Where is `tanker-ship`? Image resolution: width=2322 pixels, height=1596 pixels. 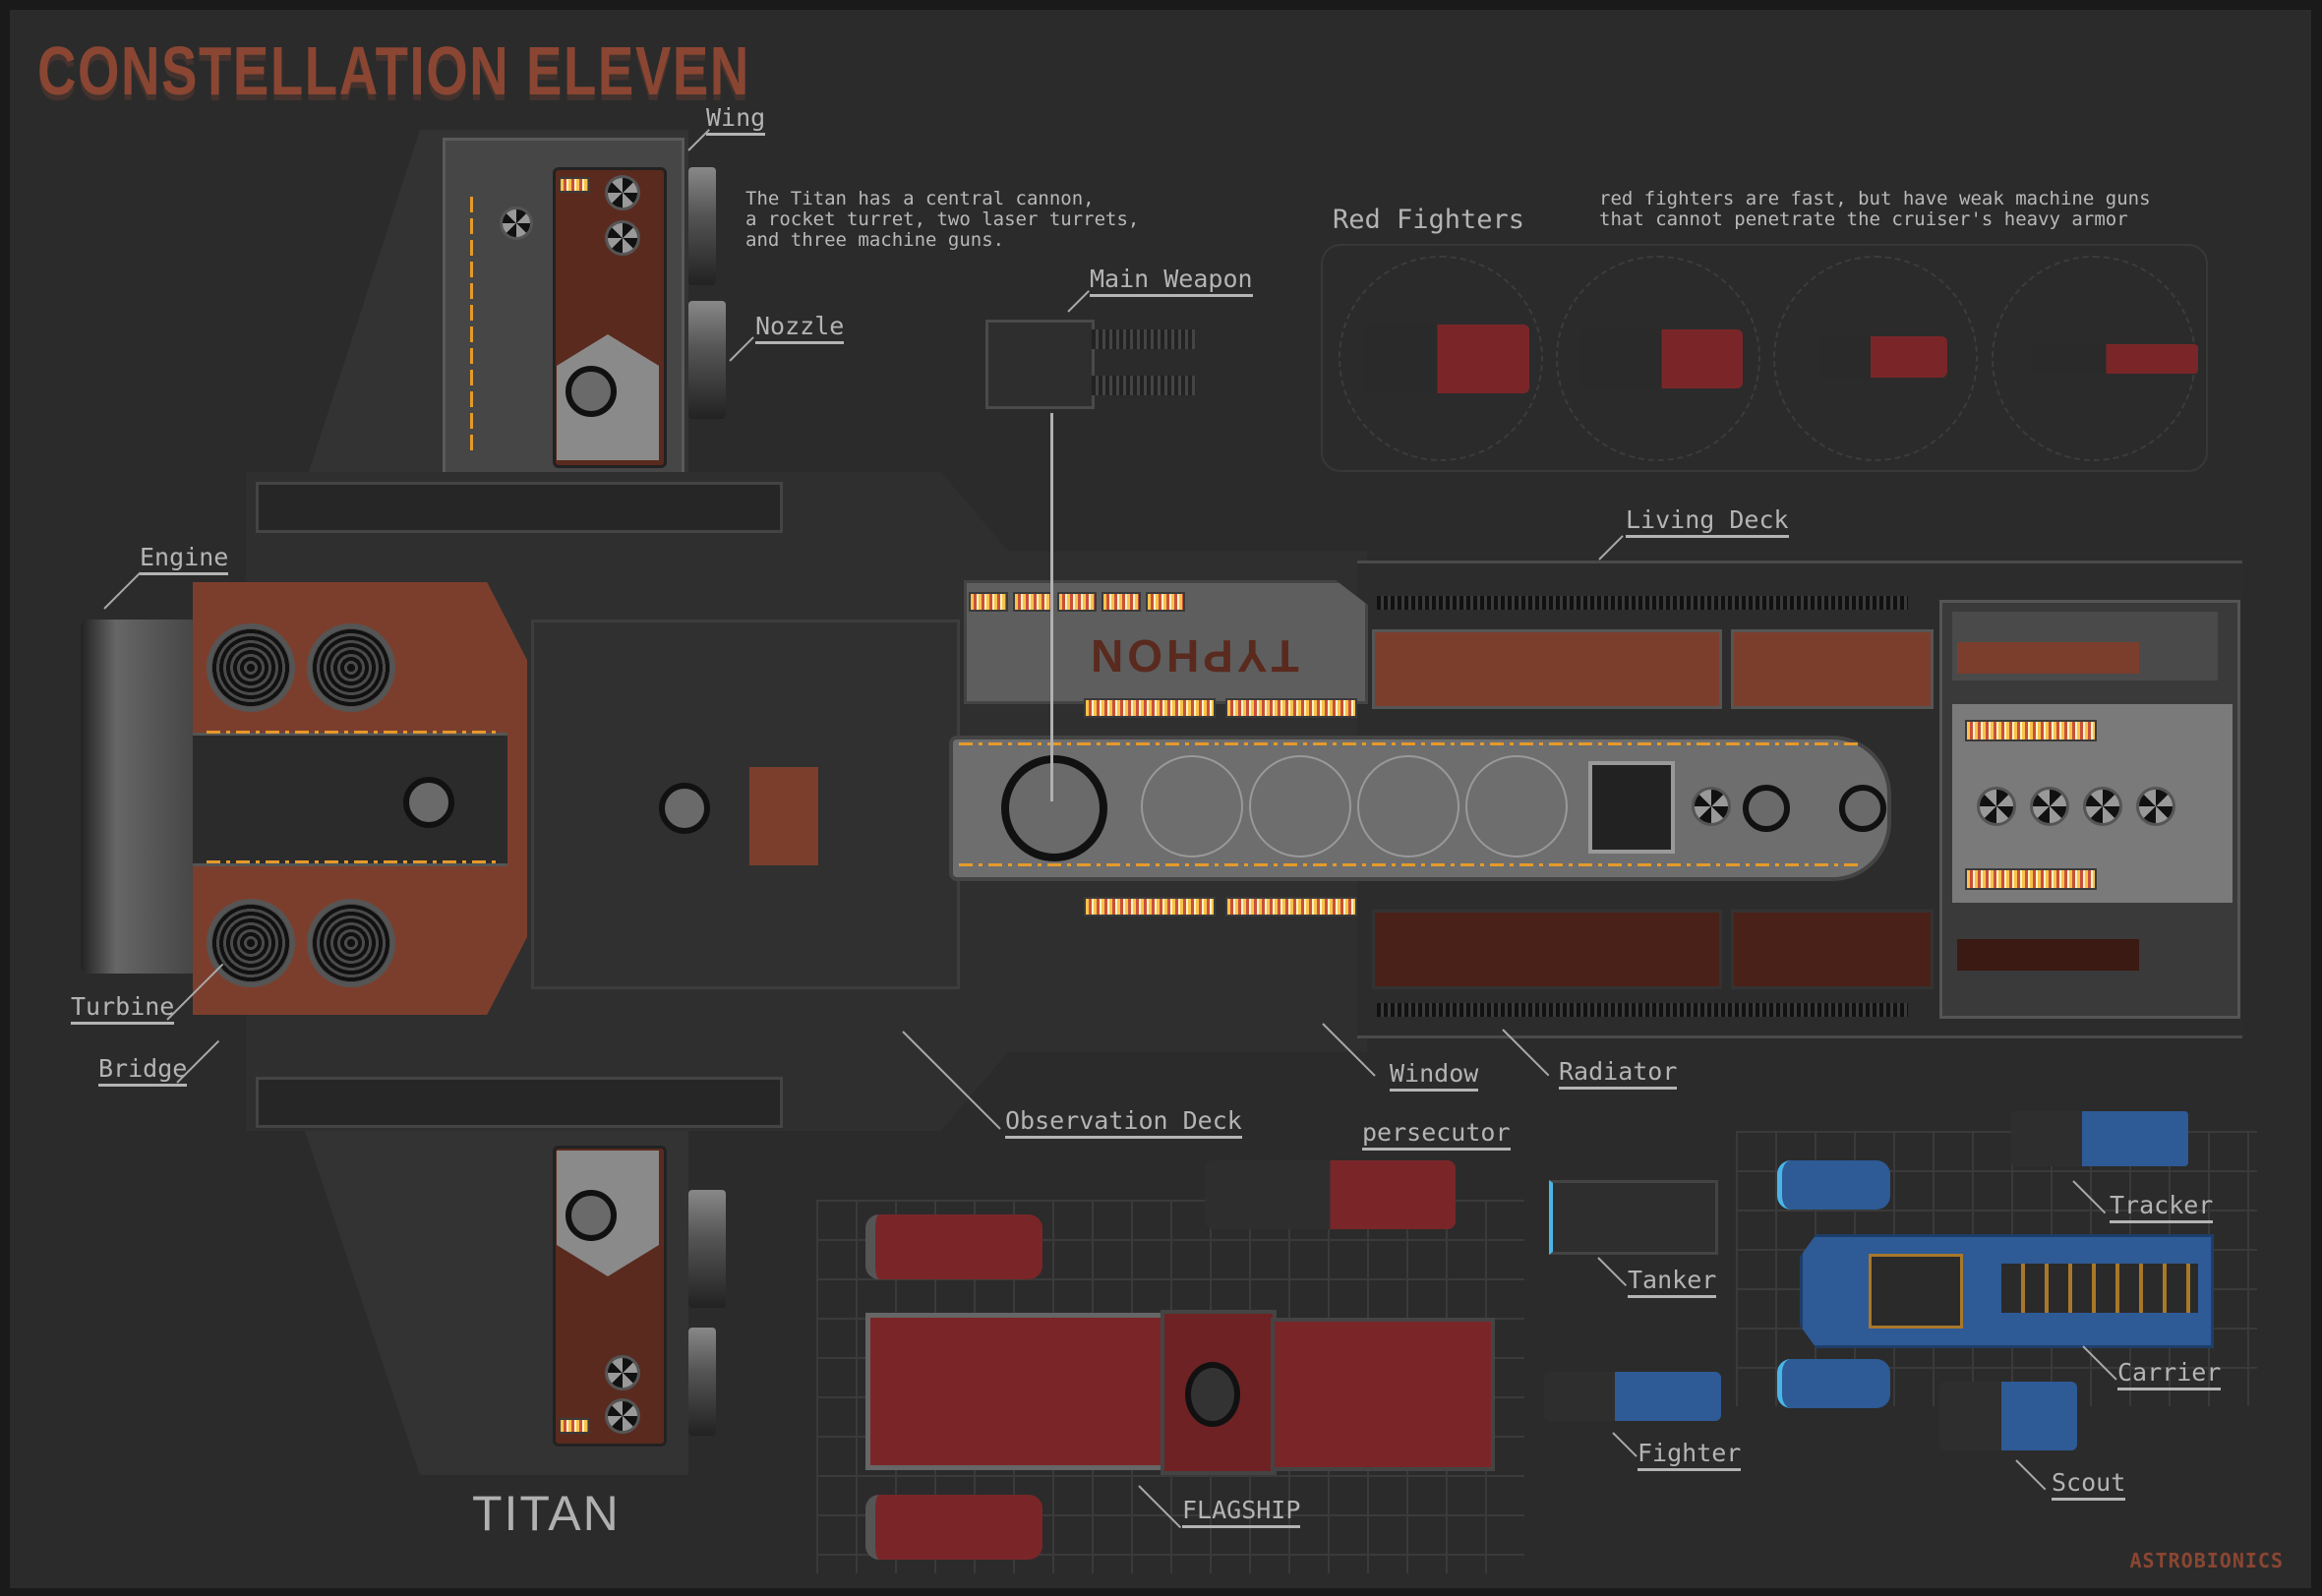 tanker-ship is located at coordinates (1633, 1218).